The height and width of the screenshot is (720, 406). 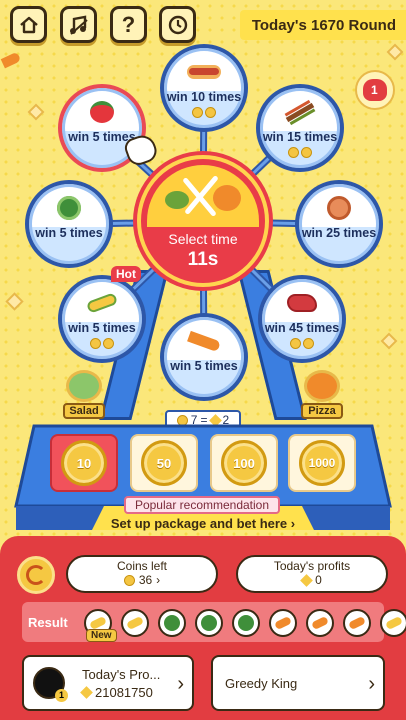 I want to click on wheel-pod-carrot: win 5 times, so click(x=204, y=357).